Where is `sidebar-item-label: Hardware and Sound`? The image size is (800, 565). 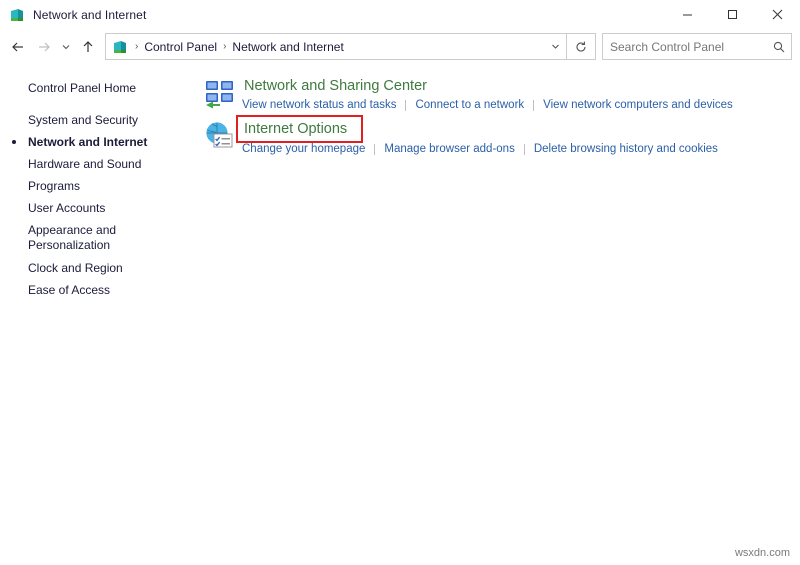 sidebar-item-label: Hardware and Sound is located at coordinates (85, 164).